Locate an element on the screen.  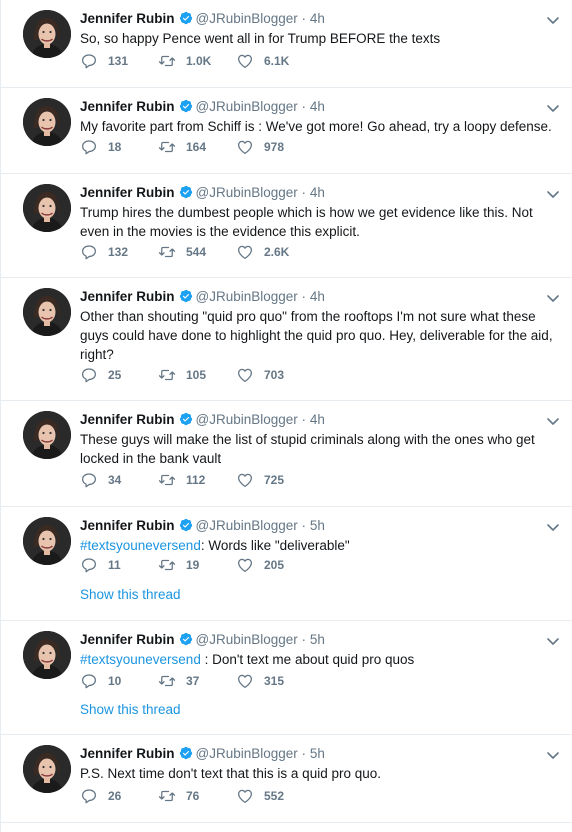
like-button: 6.1K is located at coordinates (275, 61).